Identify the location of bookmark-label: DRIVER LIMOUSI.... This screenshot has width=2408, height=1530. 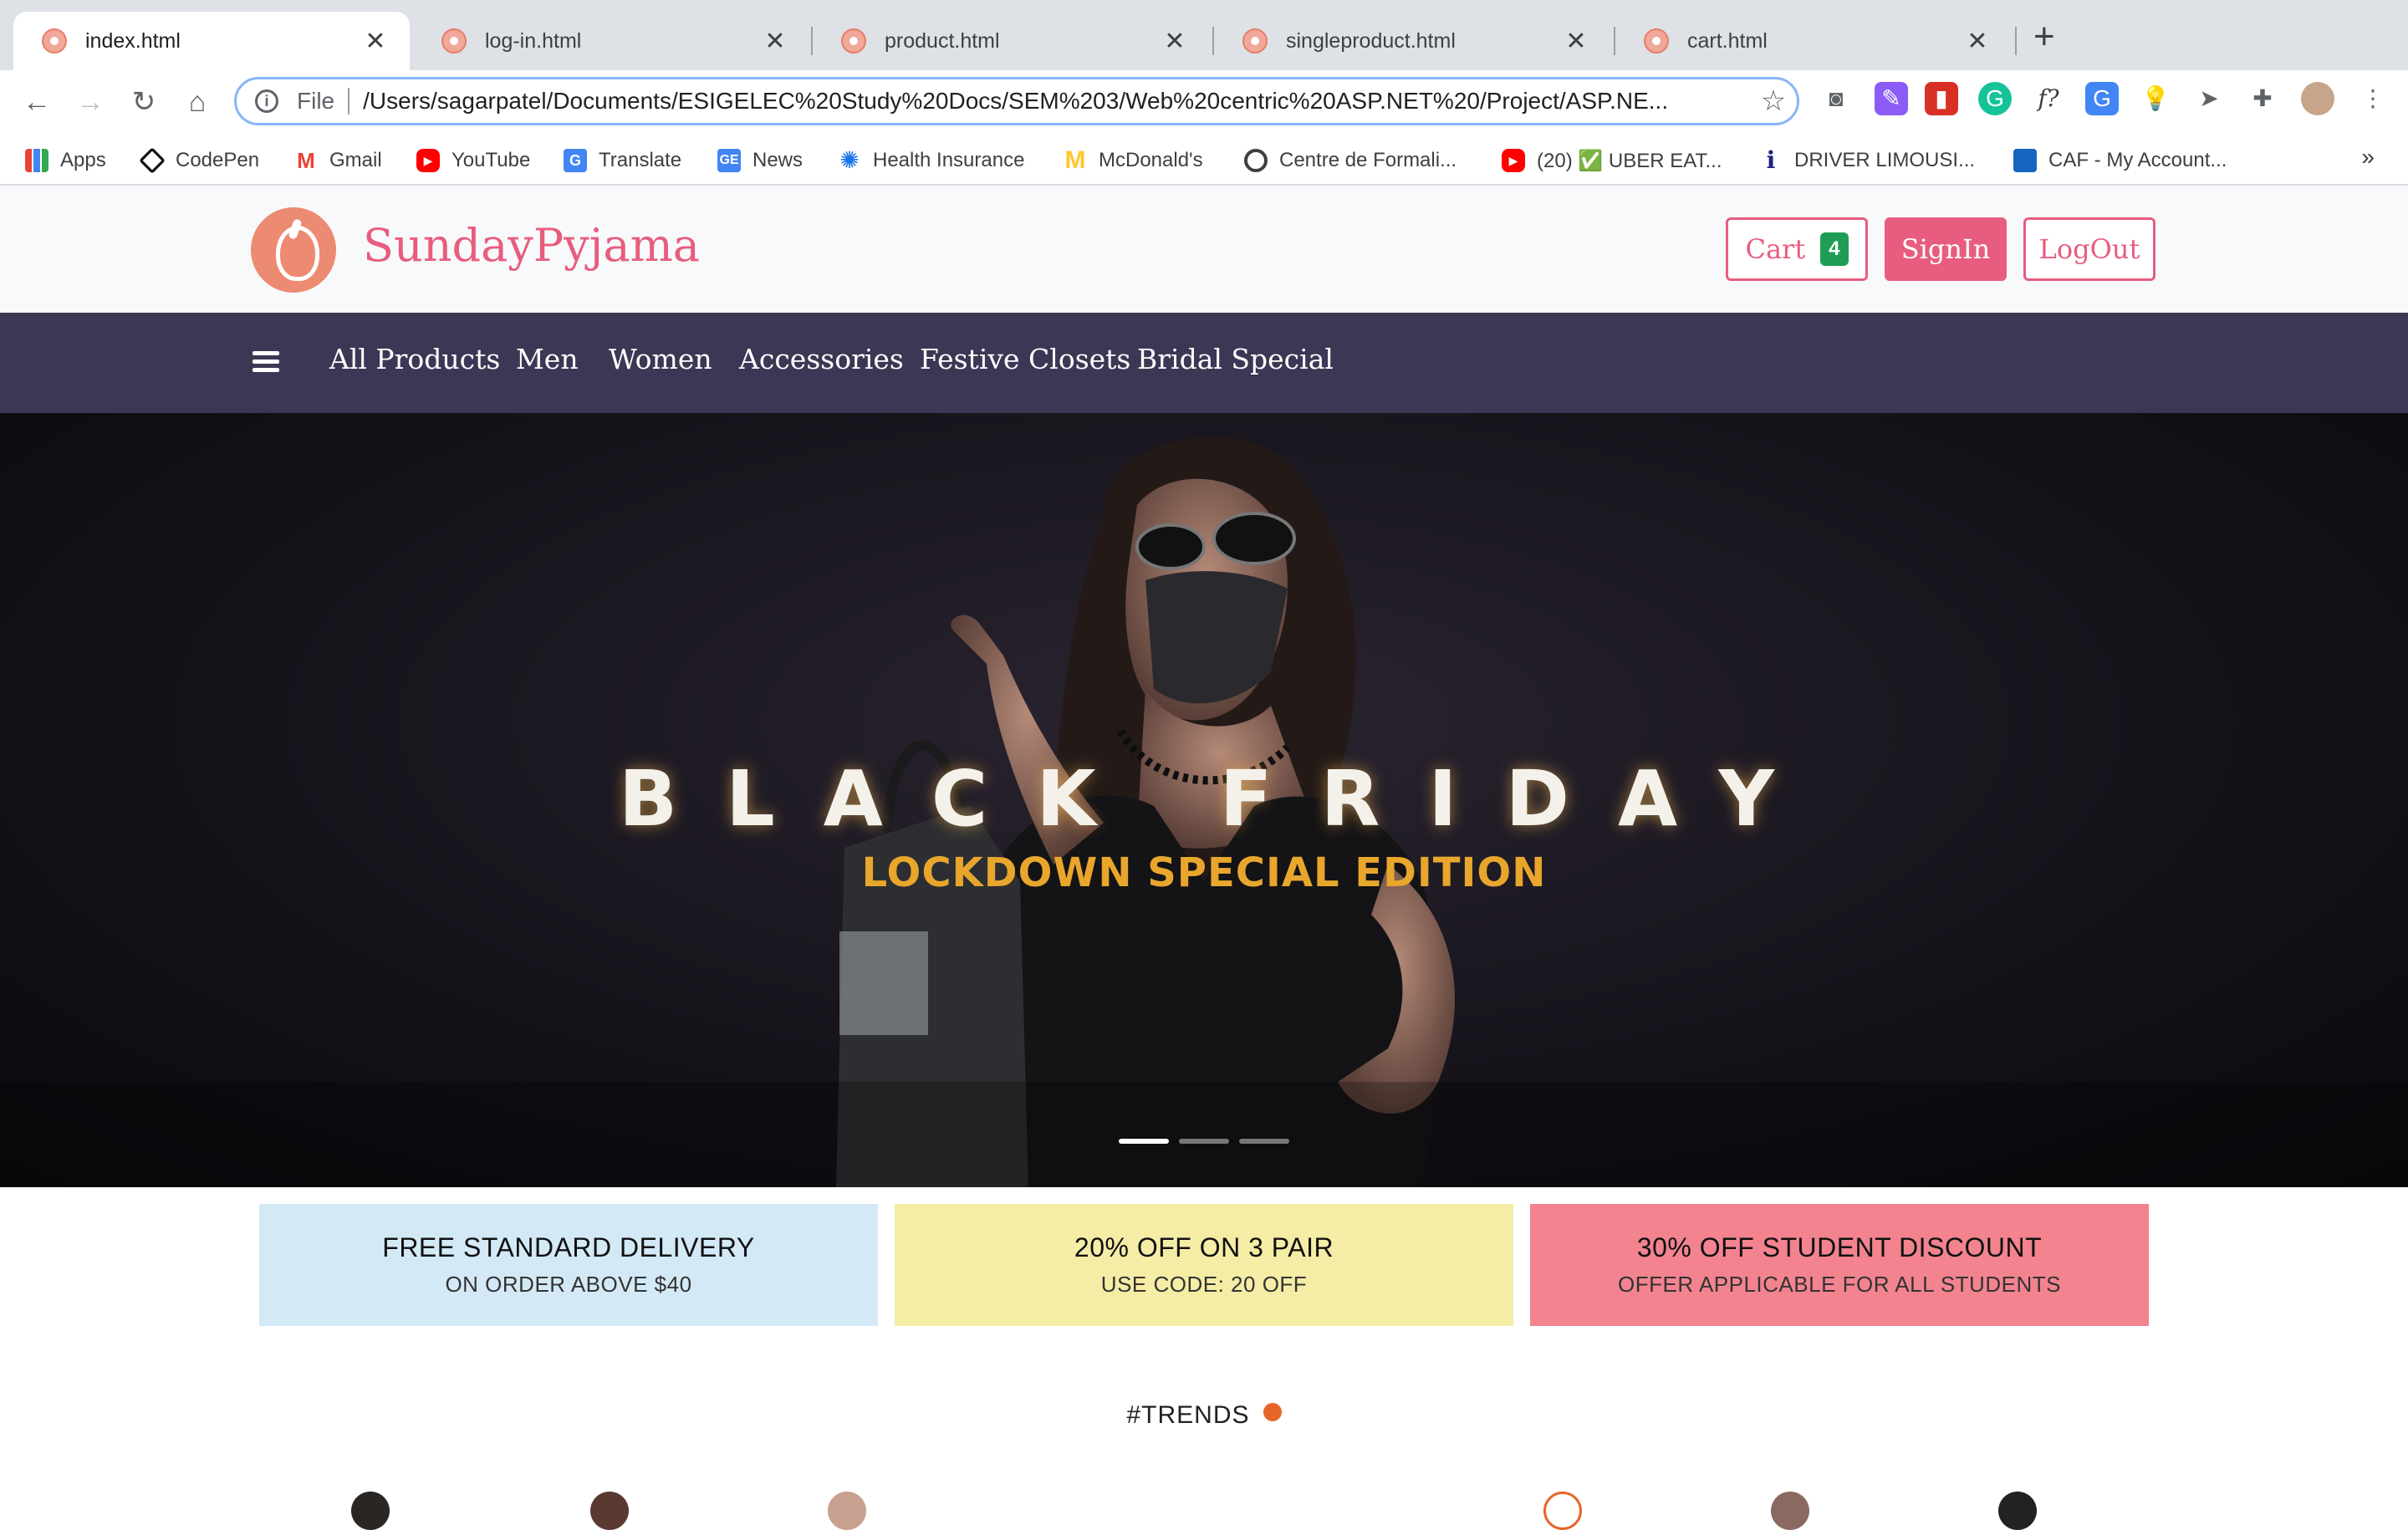
(1885, 160).